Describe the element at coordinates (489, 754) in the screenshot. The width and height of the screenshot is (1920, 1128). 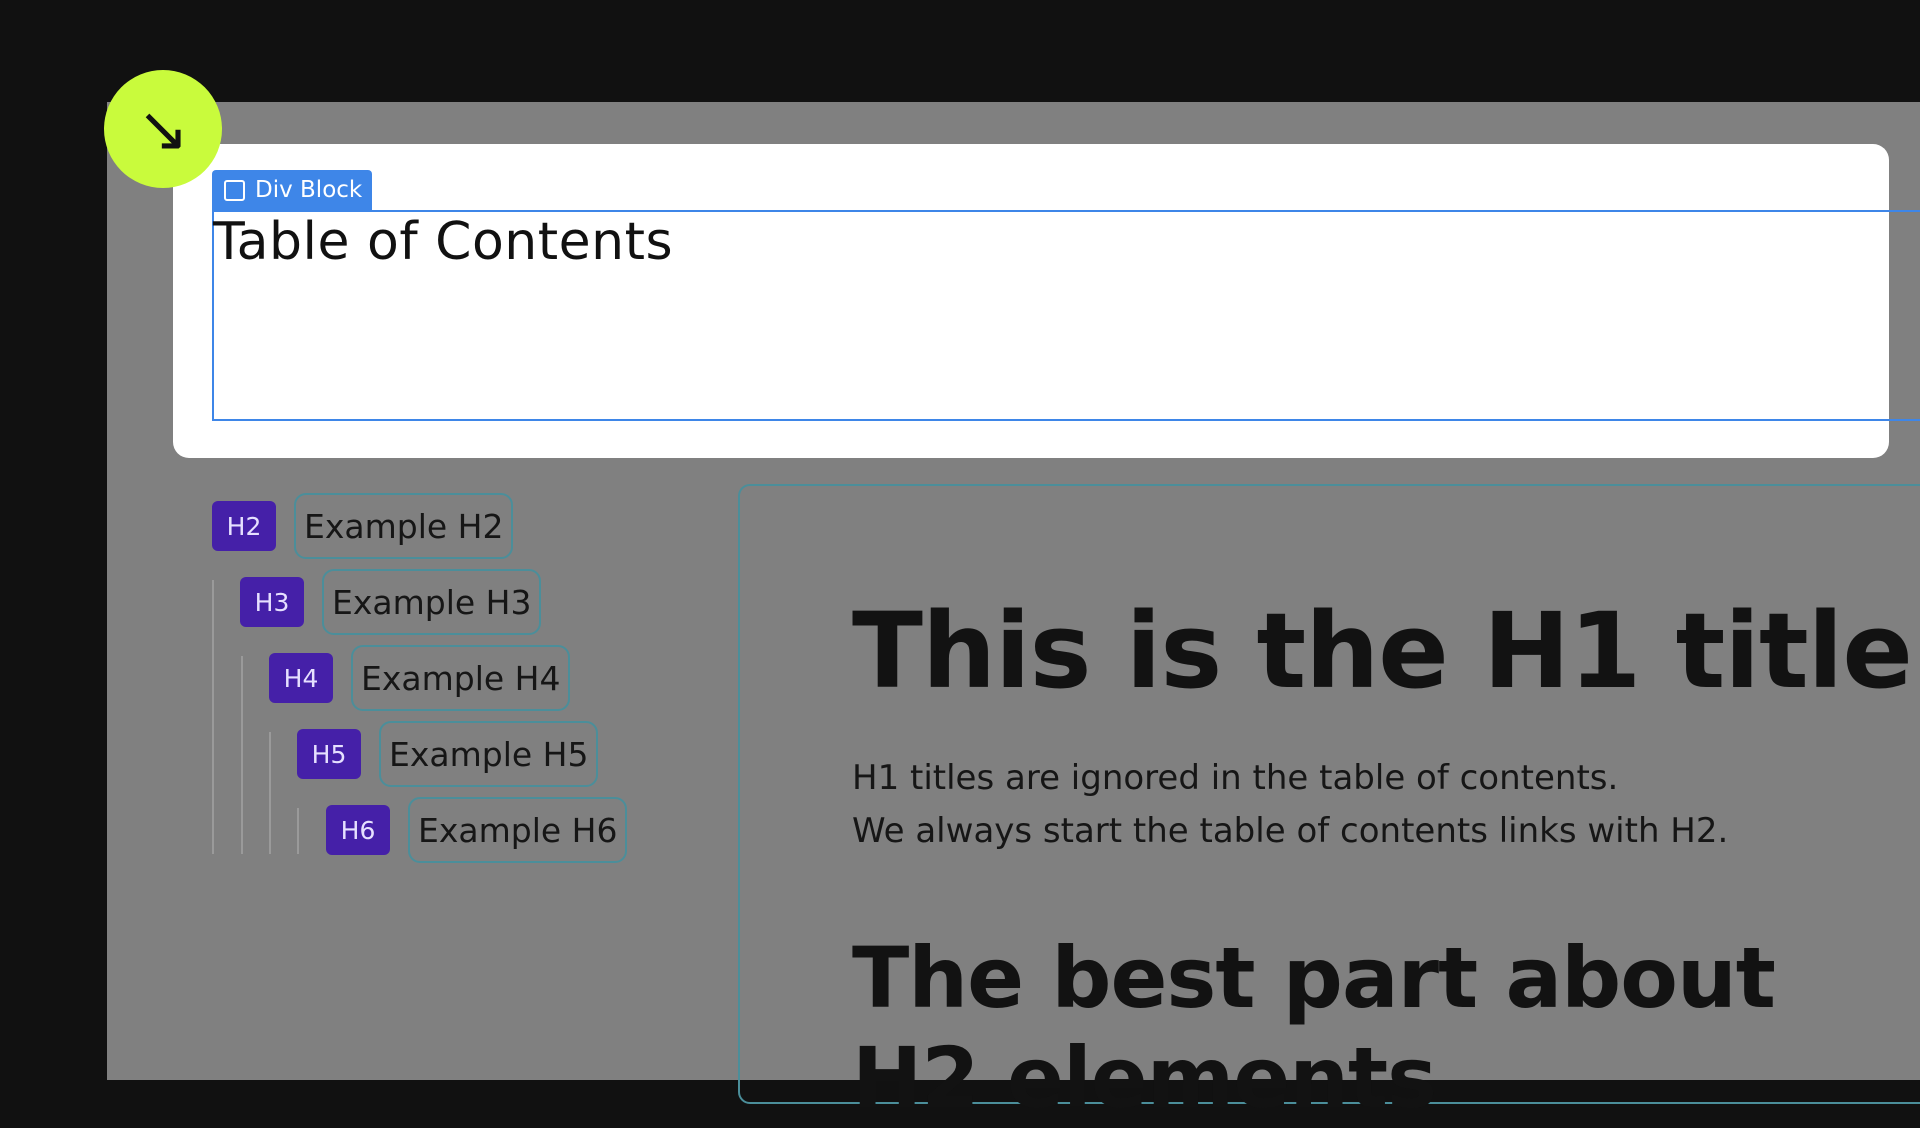
I see `toc-link: Example H5` at that location.